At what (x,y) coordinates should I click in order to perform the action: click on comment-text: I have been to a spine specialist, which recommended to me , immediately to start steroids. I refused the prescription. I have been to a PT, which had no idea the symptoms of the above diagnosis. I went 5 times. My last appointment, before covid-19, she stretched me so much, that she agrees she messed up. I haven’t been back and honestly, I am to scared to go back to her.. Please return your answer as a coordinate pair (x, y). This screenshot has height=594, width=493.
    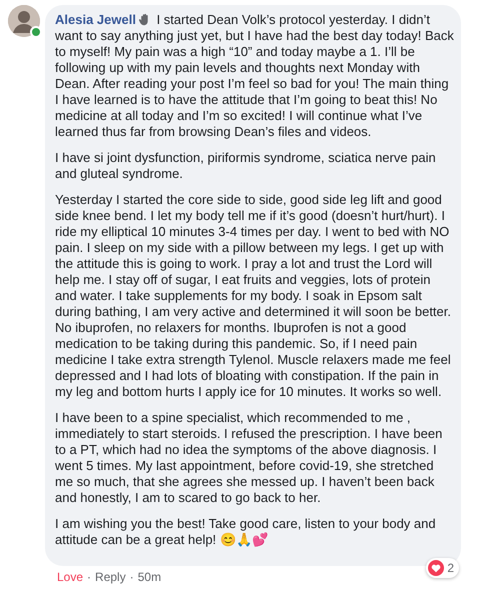
    Looking at the image, I should click on (249, 458).